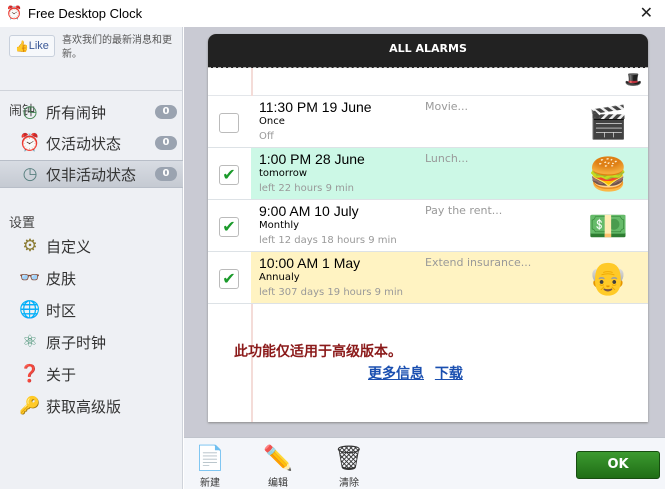 The width and height of the screenshot is (665, 489). What do you see at coordinates (91, 310) in the screenshot?
I see `sidebar-item-timezone: 🌐 时区` at bounding box center [91, 310].